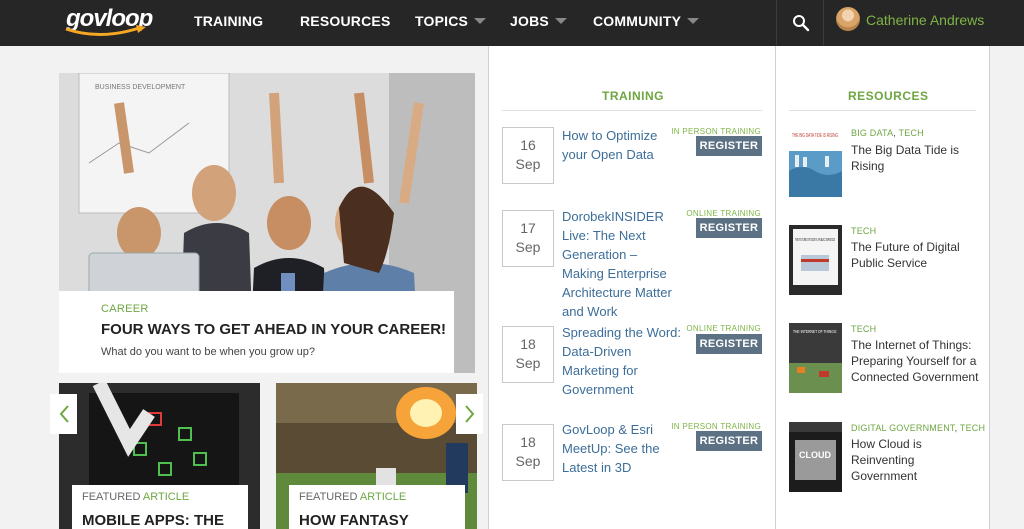 This screenshot has width=1024, height=529. I want to click on nav-community-label: COMMUNITY, so click(637, 21).